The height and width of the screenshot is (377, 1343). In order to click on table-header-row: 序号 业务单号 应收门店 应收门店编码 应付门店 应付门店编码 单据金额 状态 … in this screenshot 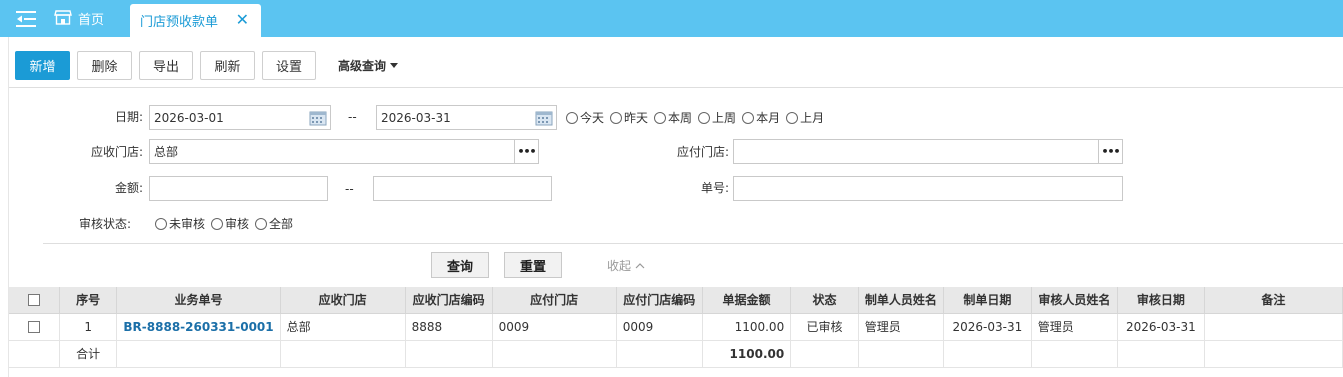, I will do `click(676, 300)`.